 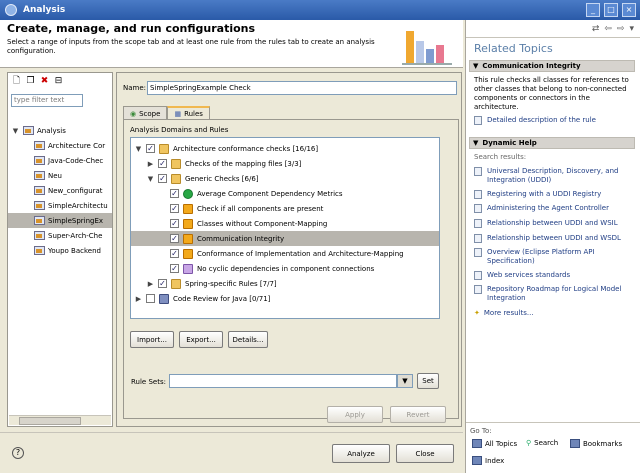 What do you see at coordinates (593, 10) in the screenshot?
I see `minimize-button: _` at bounding box center [593, 10].